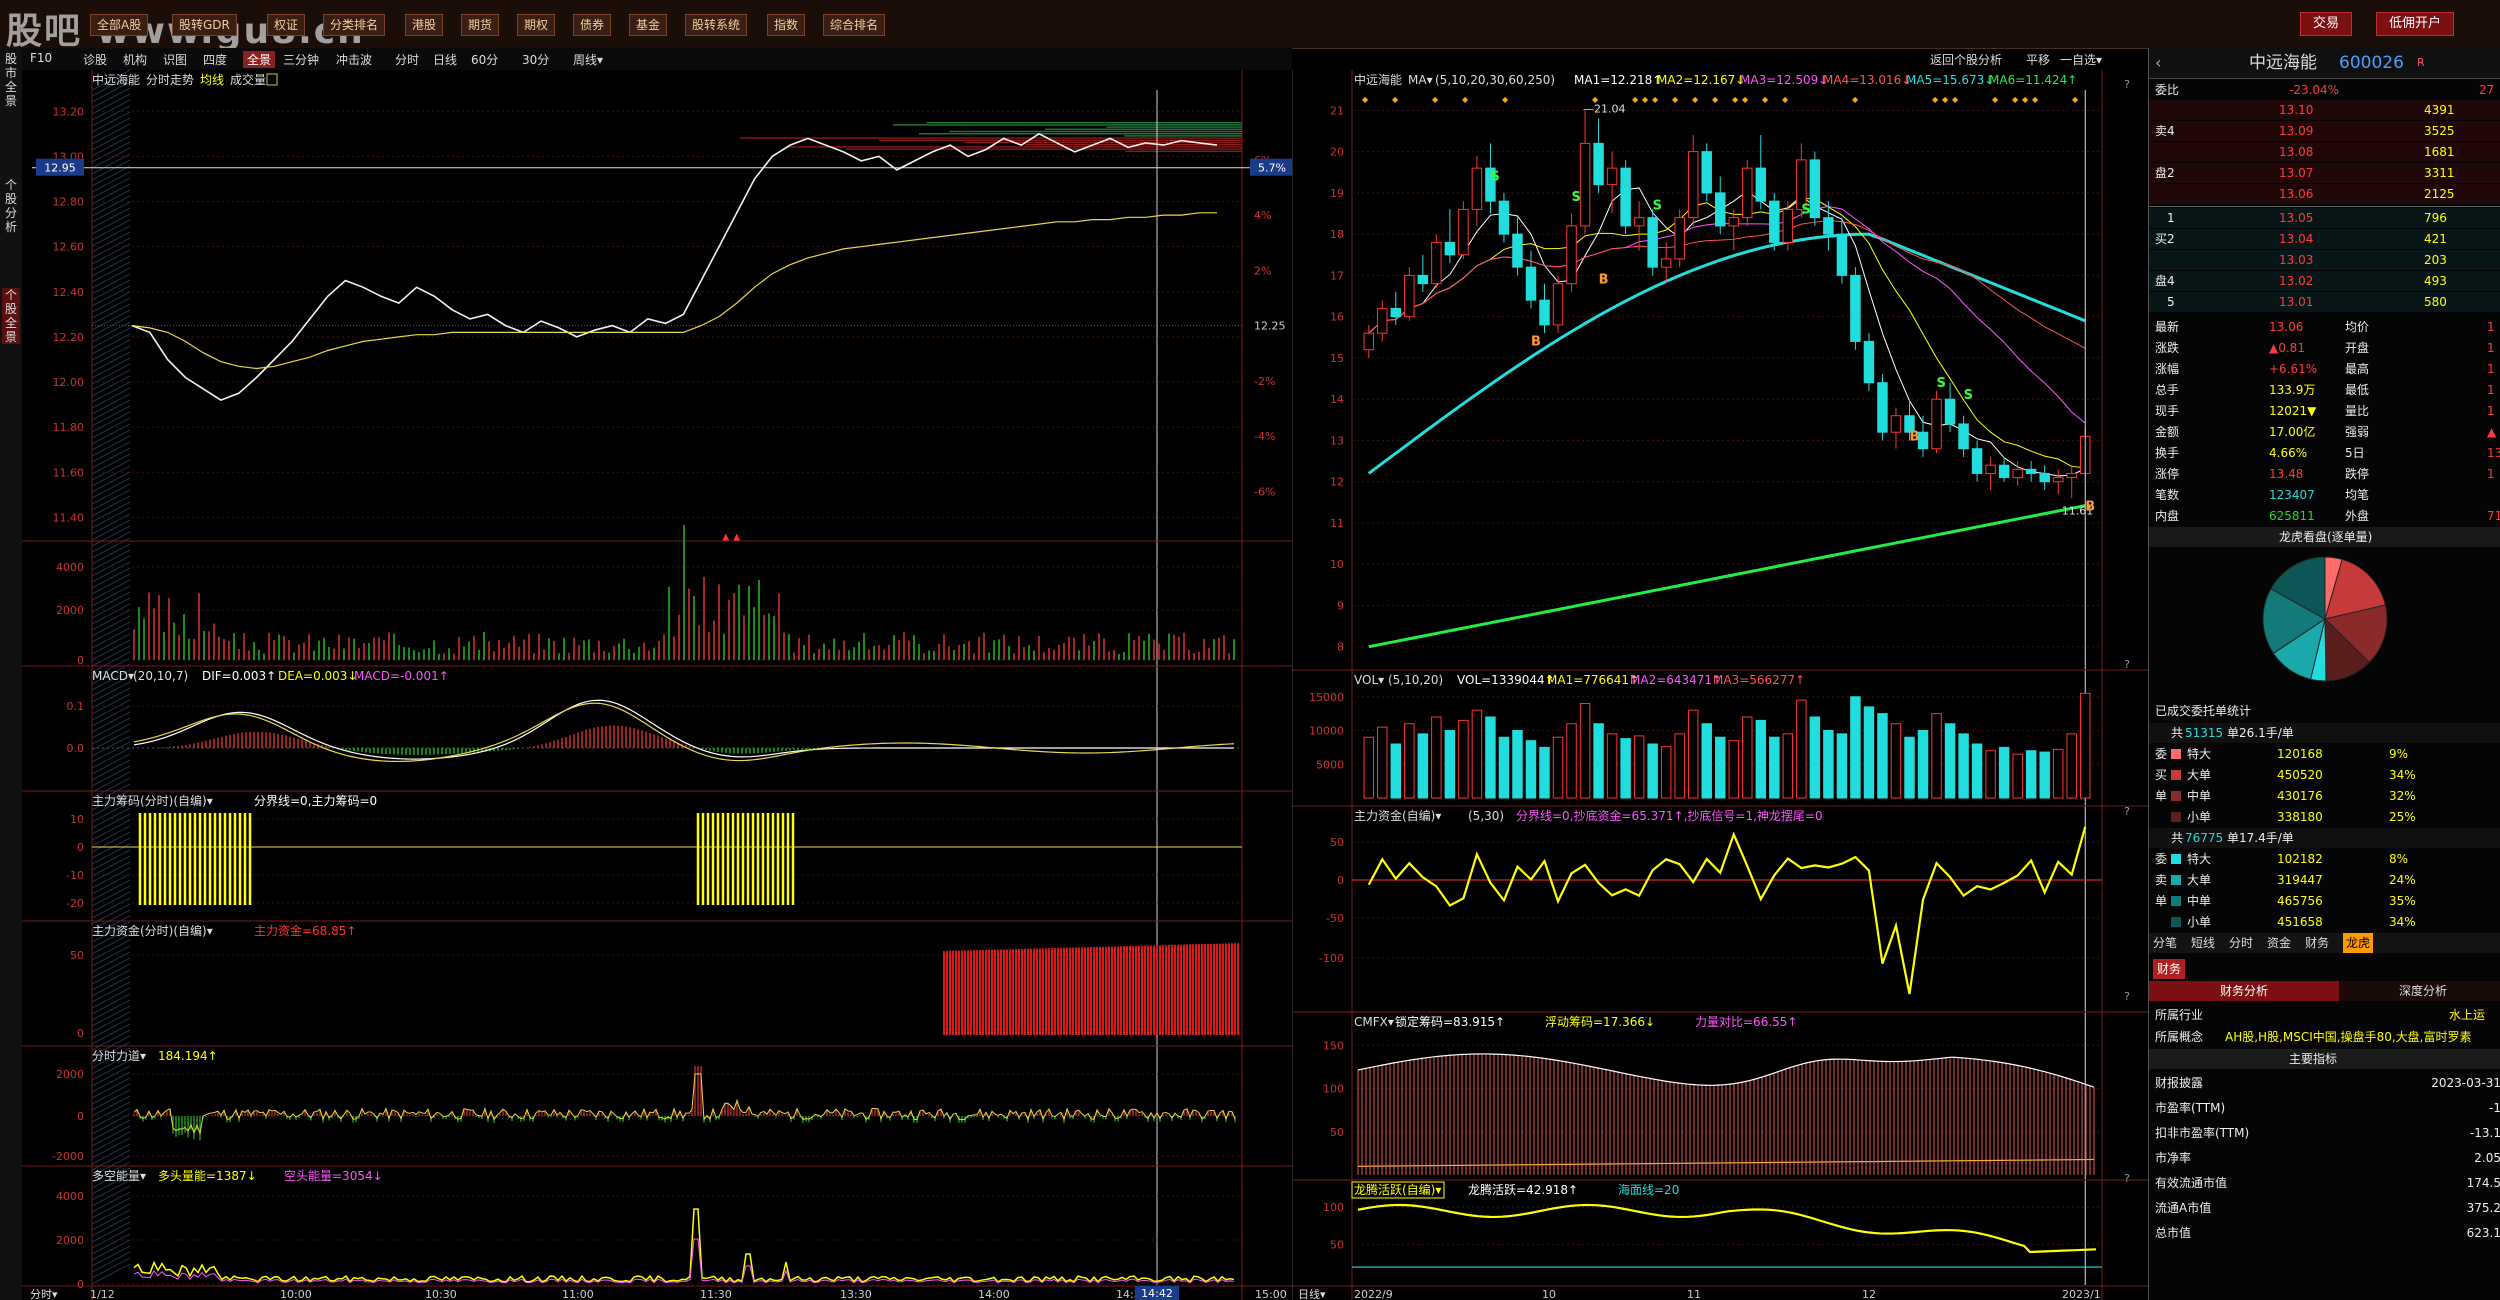  I want to click on stat-key: 涨跌, so click(2167, 348).